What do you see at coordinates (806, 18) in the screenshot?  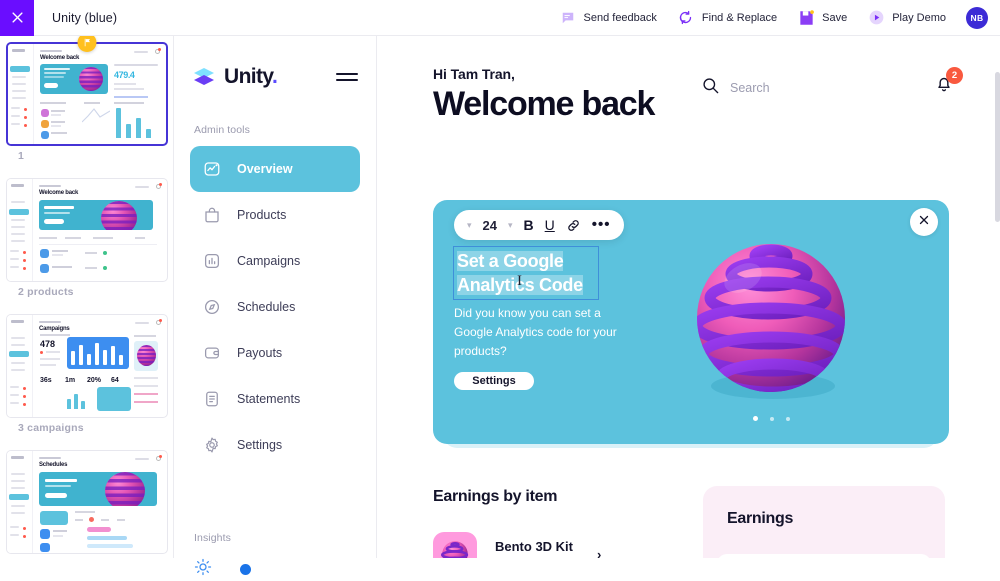 I see `save-floppy-icon` at bounding box center [806, 18].